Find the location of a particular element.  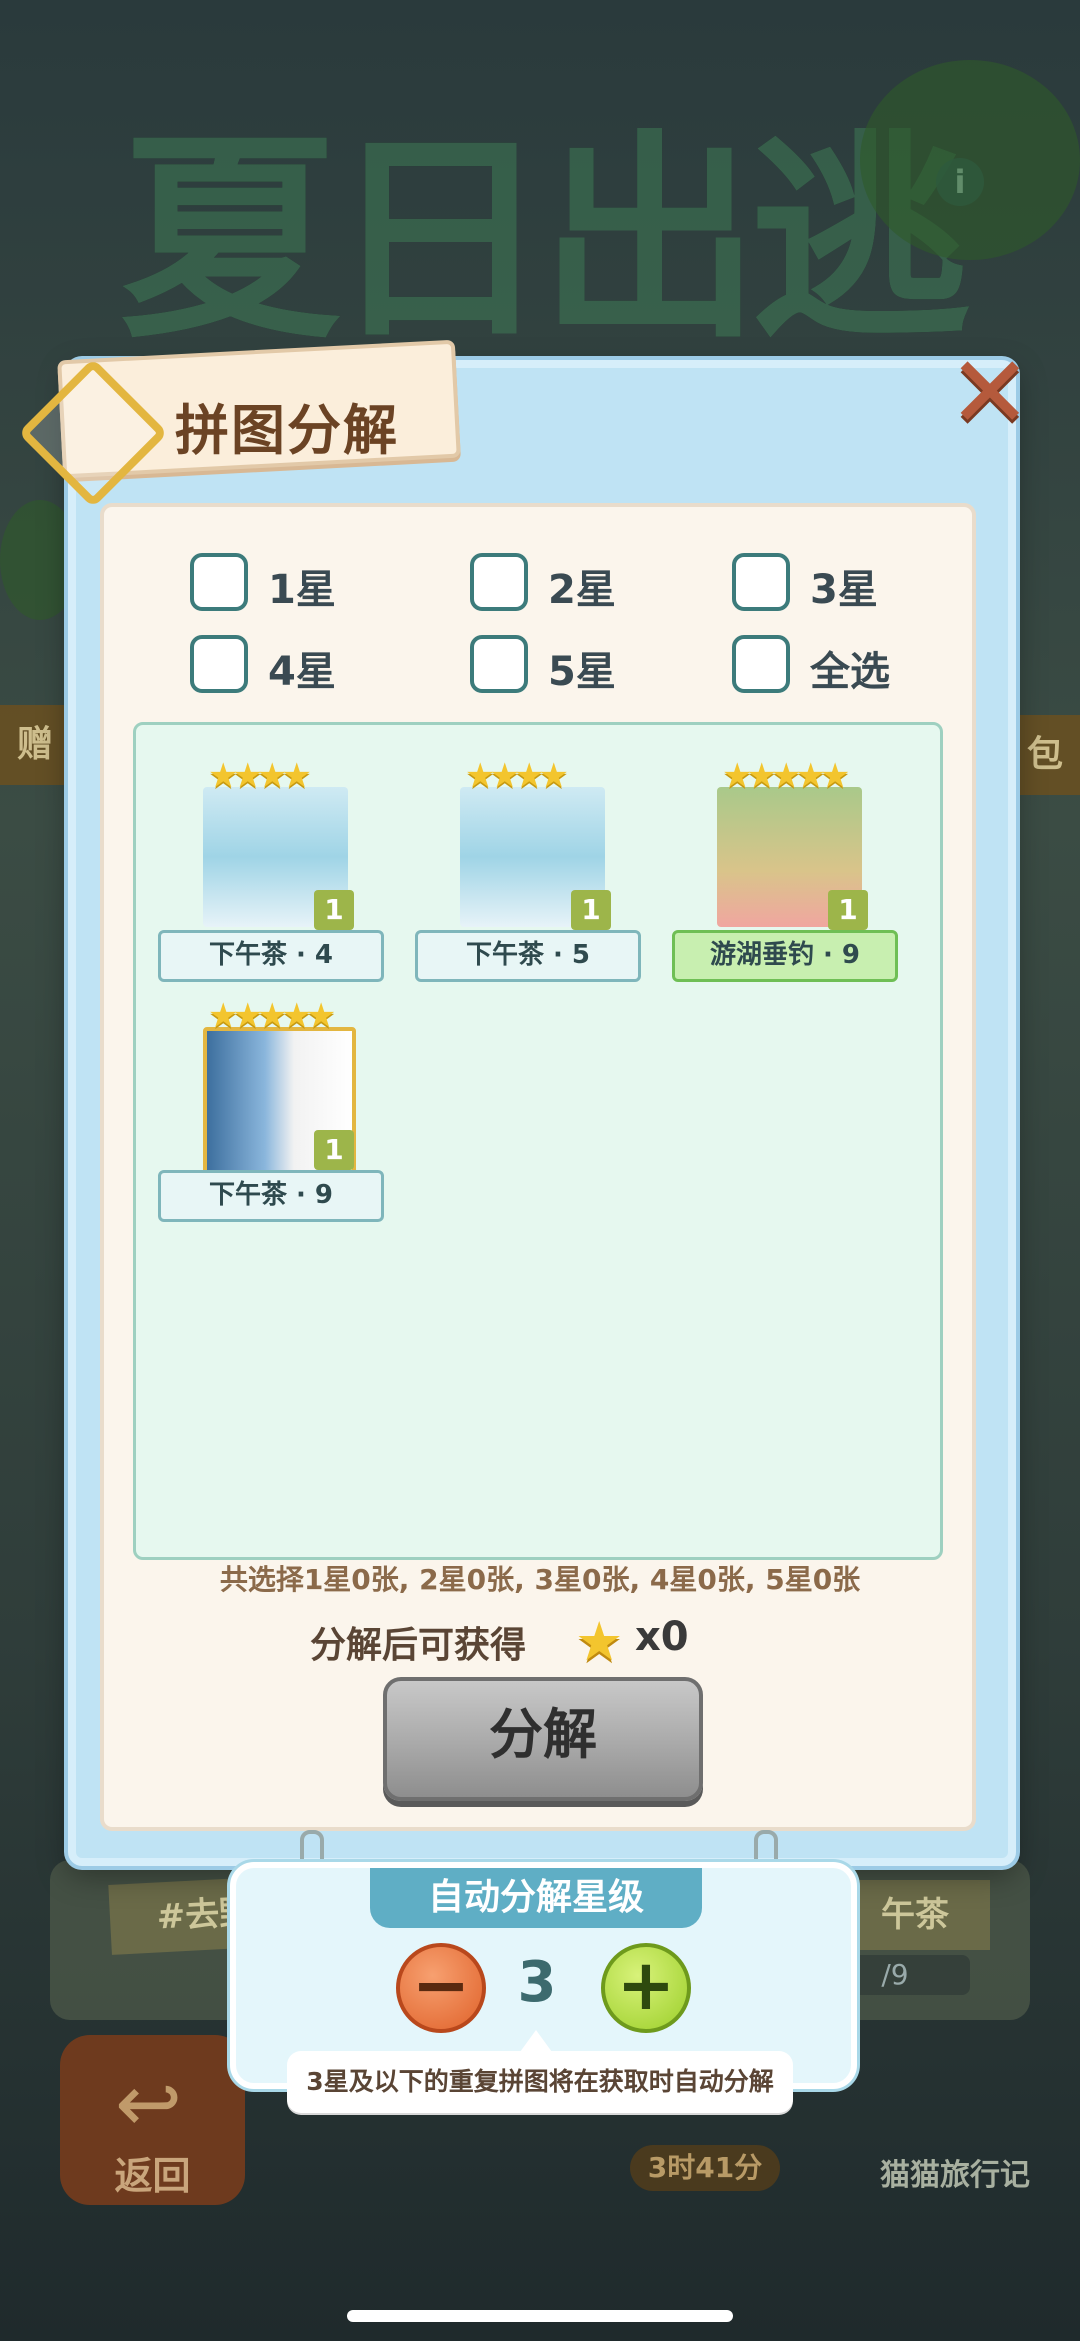

back-button: ↩ 返回 is located at coordinates (152, 2120).